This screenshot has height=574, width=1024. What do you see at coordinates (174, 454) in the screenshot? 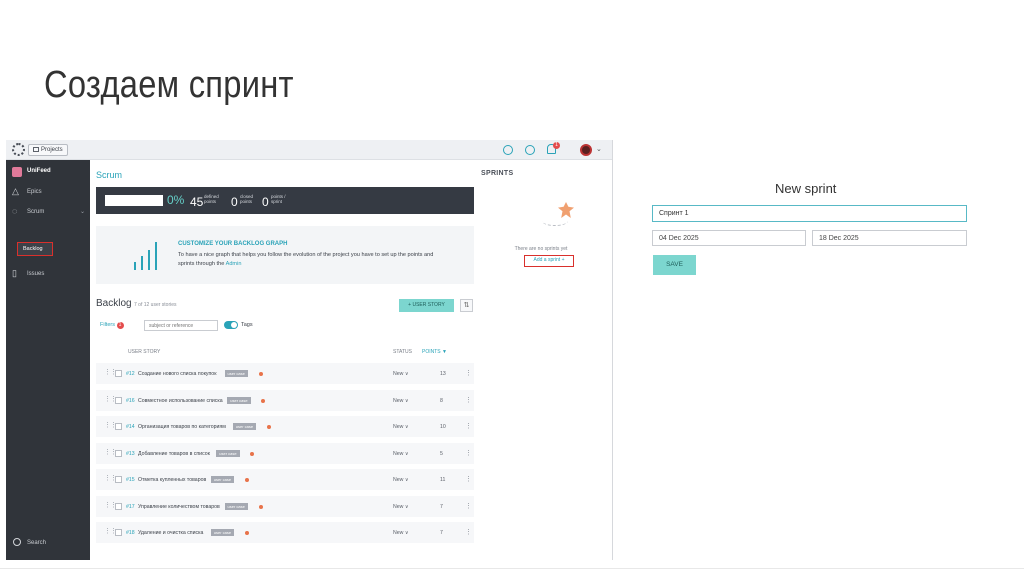
I see `user-story-name: Добавление товаров в список` at bounding box center [174, 454].